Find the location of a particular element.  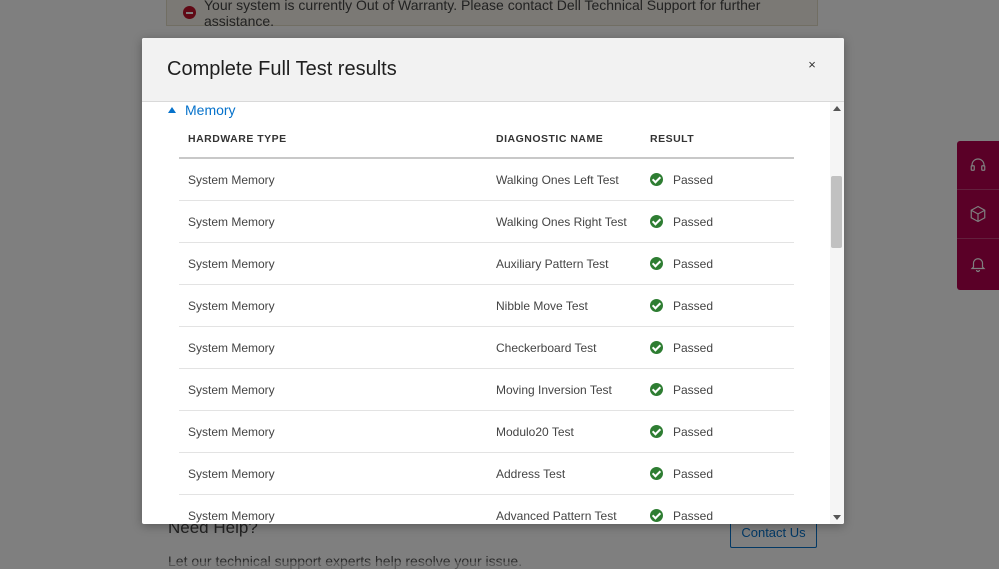

diagnostic-name-cell: Modulo20 Test is located at coordinates (535, 431).